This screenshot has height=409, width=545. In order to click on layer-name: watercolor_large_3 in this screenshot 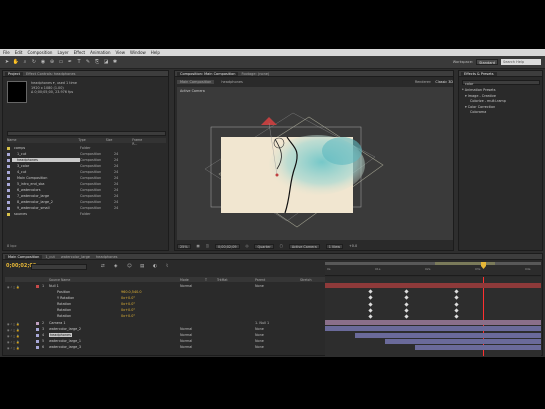, I will do `click(65, 347)`.